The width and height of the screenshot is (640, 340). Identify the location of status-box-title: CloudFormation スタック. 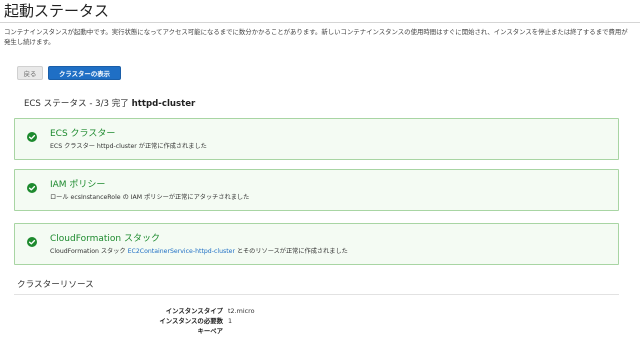
(105, 239).